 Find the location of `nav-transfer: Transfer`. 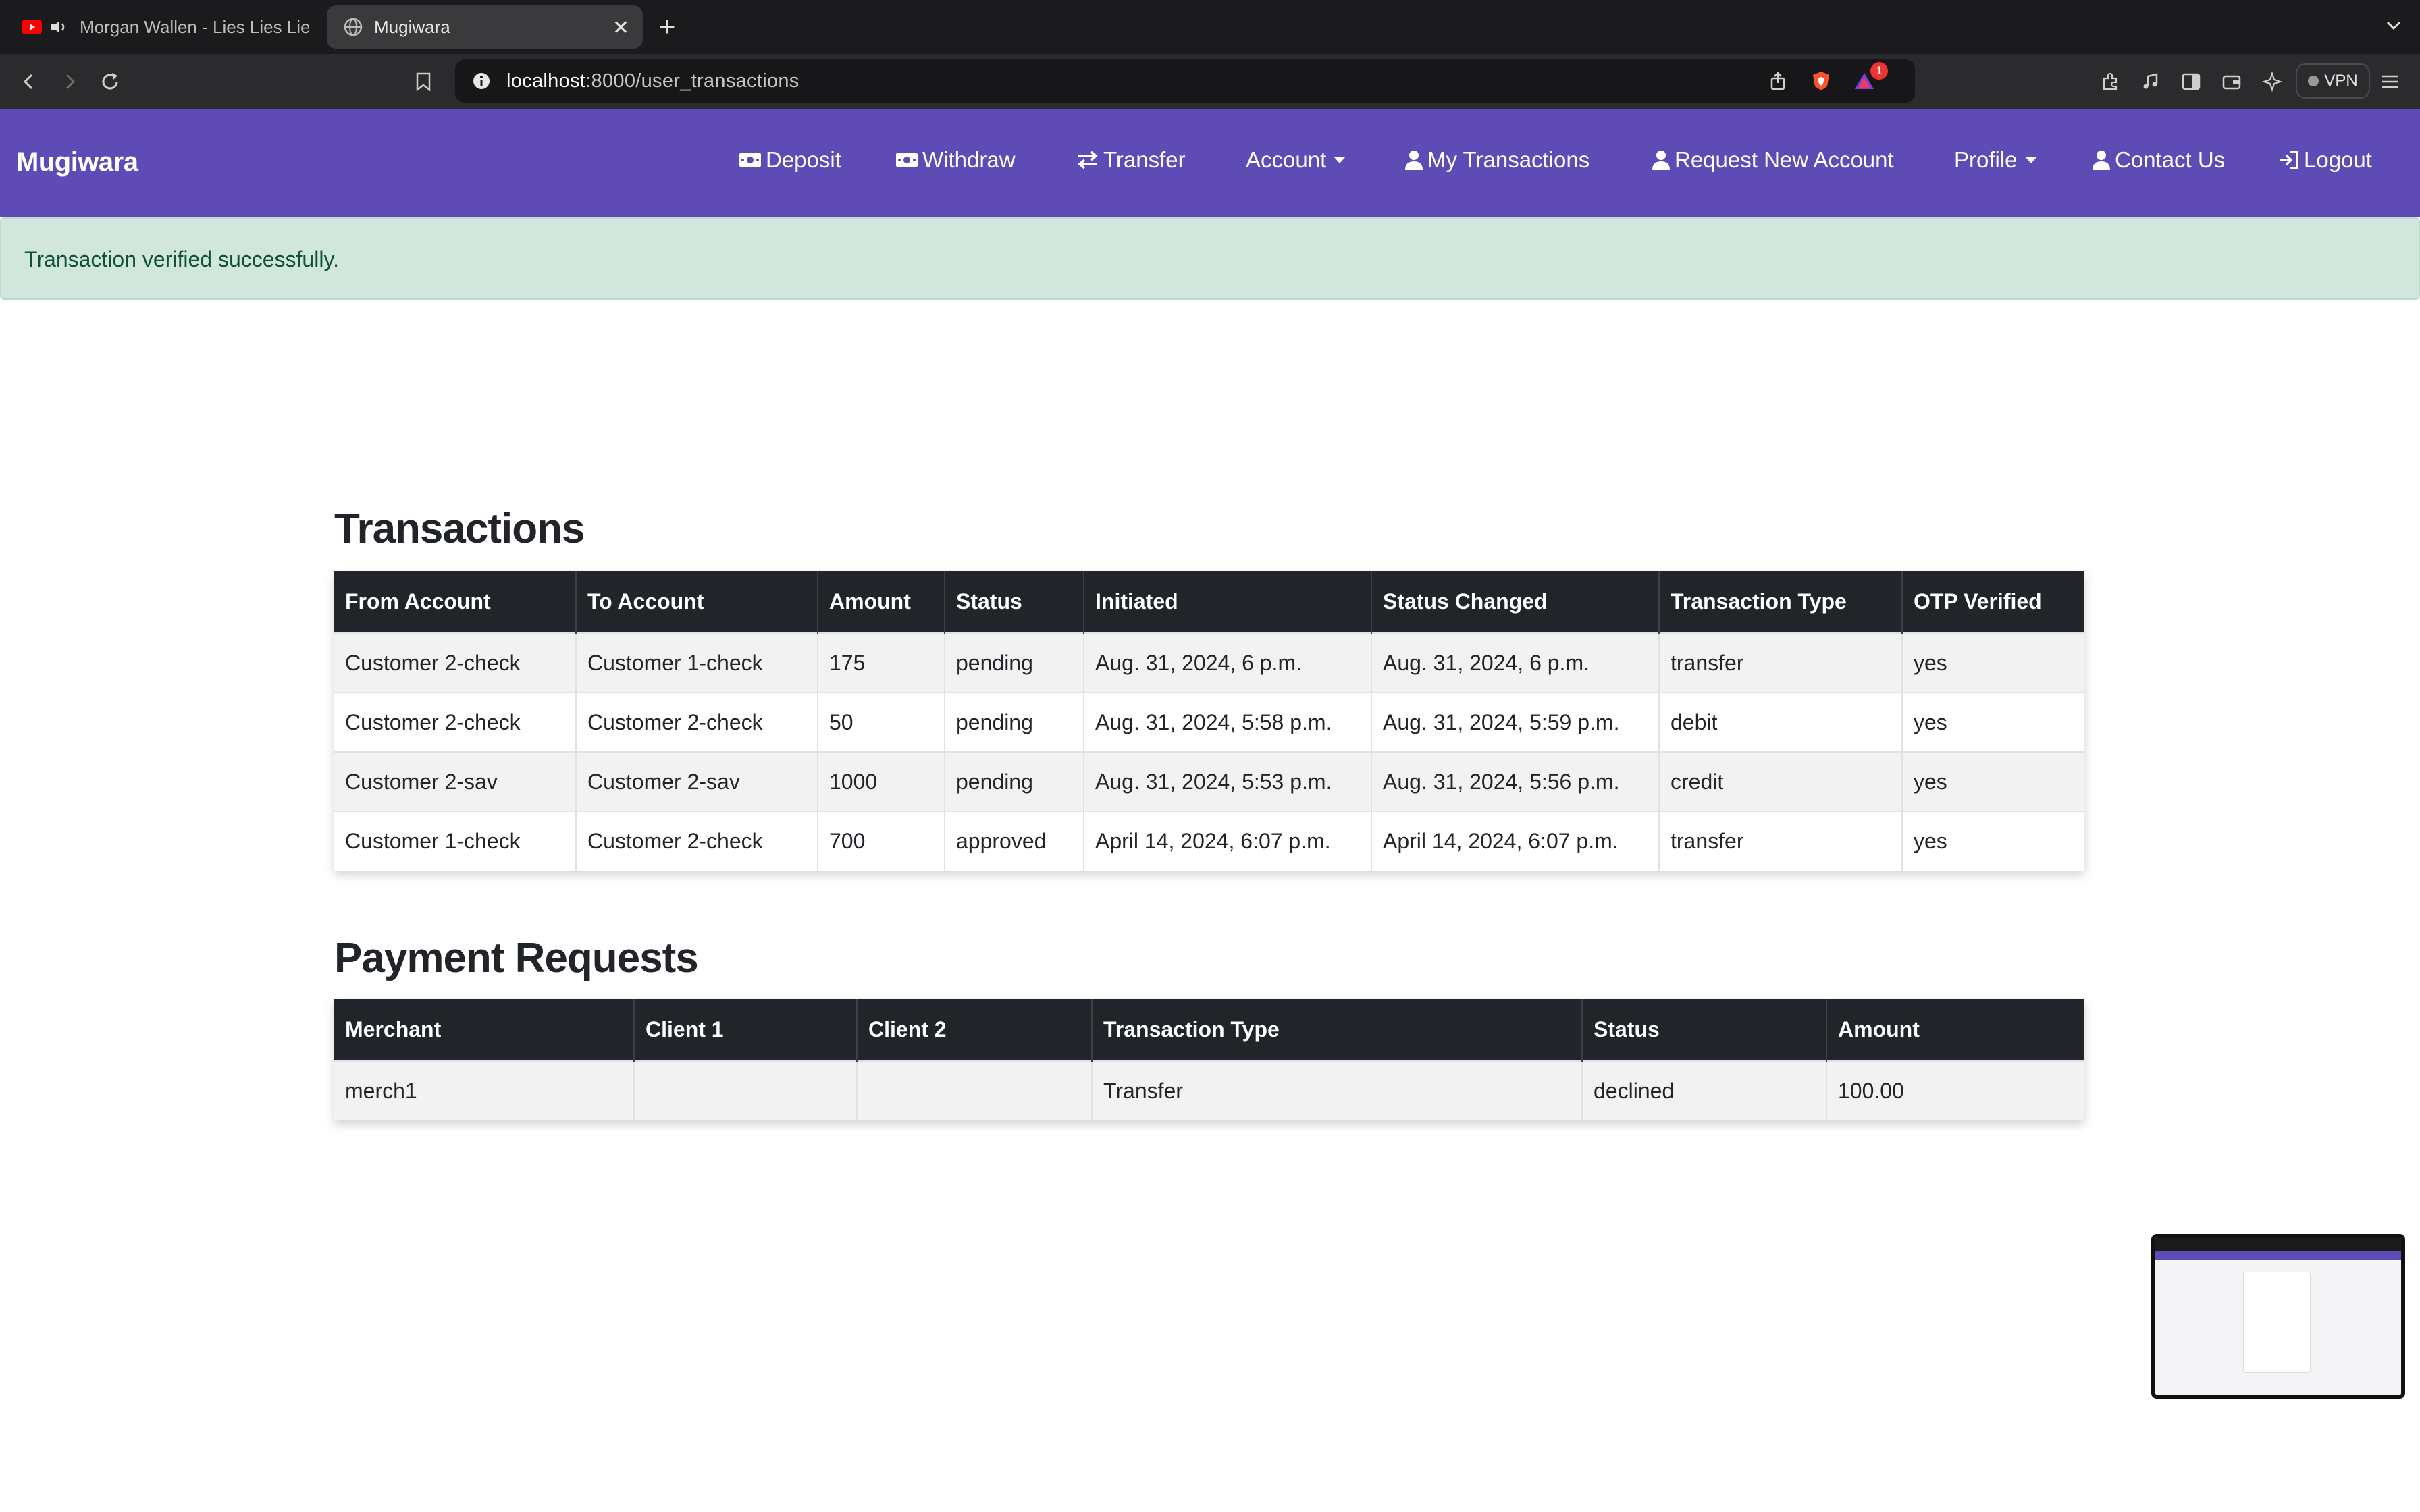

nav-transfer: Transfer is located at coordinates (1131, 160).